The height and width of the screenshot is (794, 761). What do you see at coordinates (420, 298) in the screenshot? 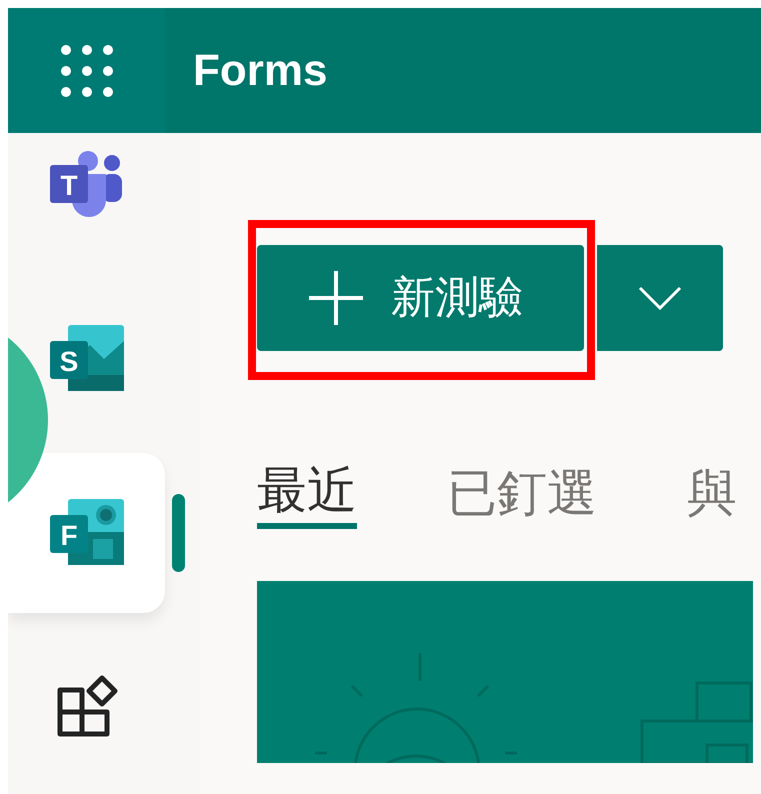
I see `new-quiz-button: 新測驗` at bounding box center [420, 298].